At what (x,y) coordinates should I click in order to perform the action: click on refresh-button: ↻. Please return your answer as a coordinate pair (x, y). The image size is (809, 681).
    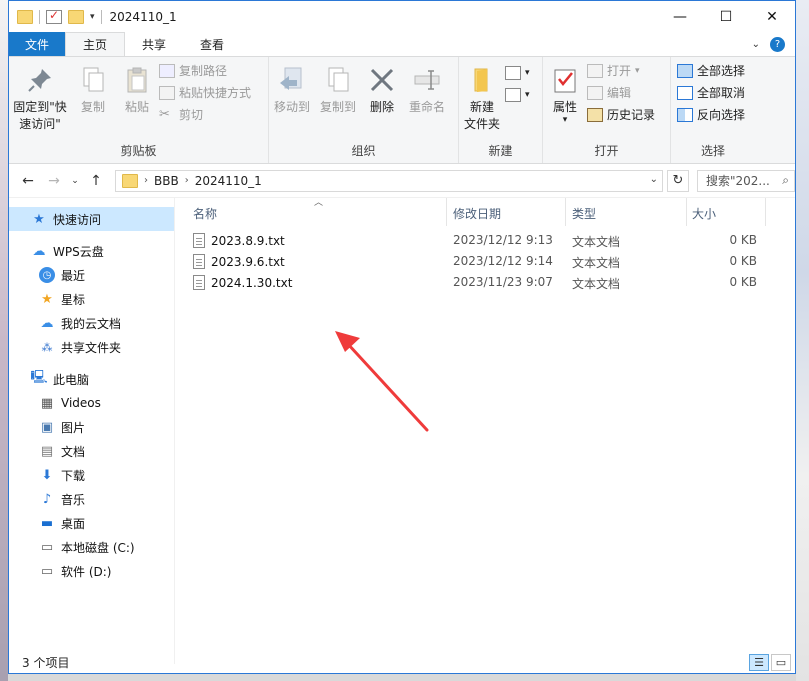
    Looking at the image, I should click on (678, 180).